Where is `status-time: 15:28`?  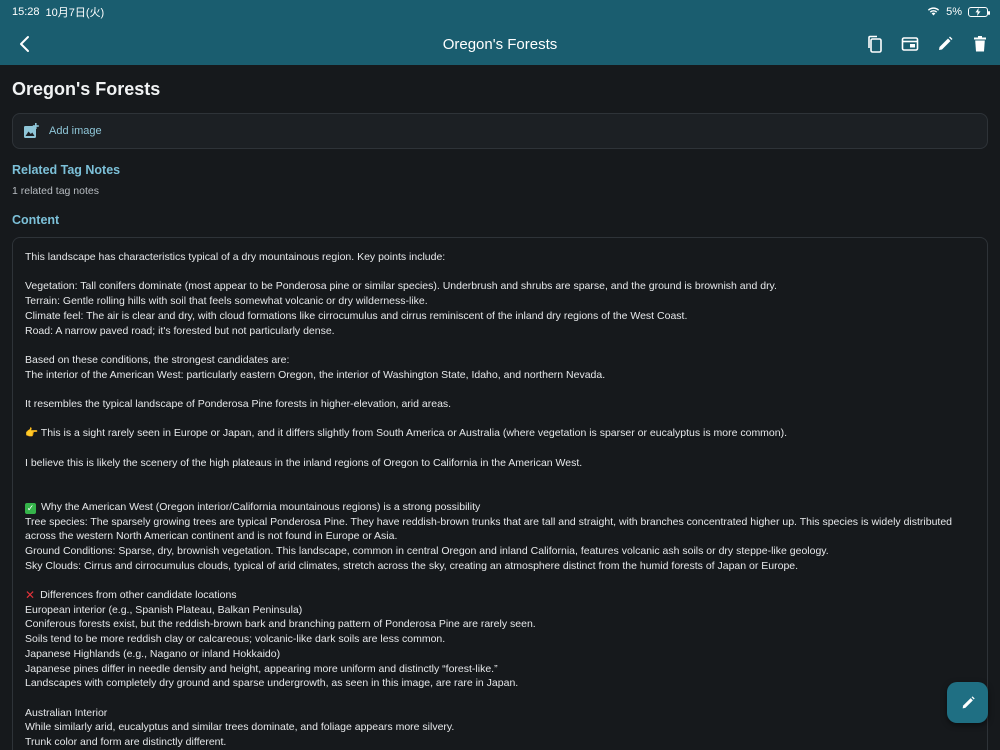 status-time: 15:28 is located at coordinates (26, 12).